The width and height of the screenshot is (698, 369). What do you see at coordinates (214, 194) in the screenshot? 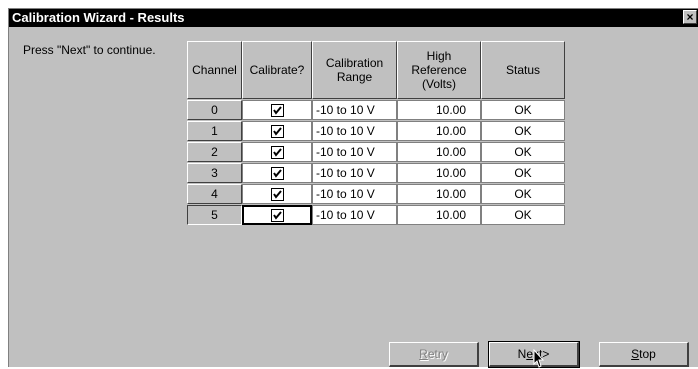
I see `channel-cell: 4` at bounding box center [214, 194].